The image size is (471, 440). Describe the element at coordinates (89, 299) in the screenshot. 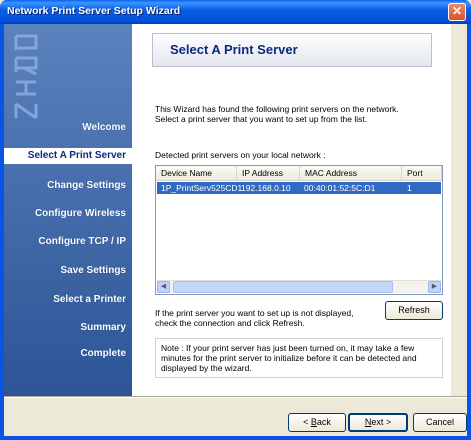

I see `step-select-printer: Select a Printer` at that location.